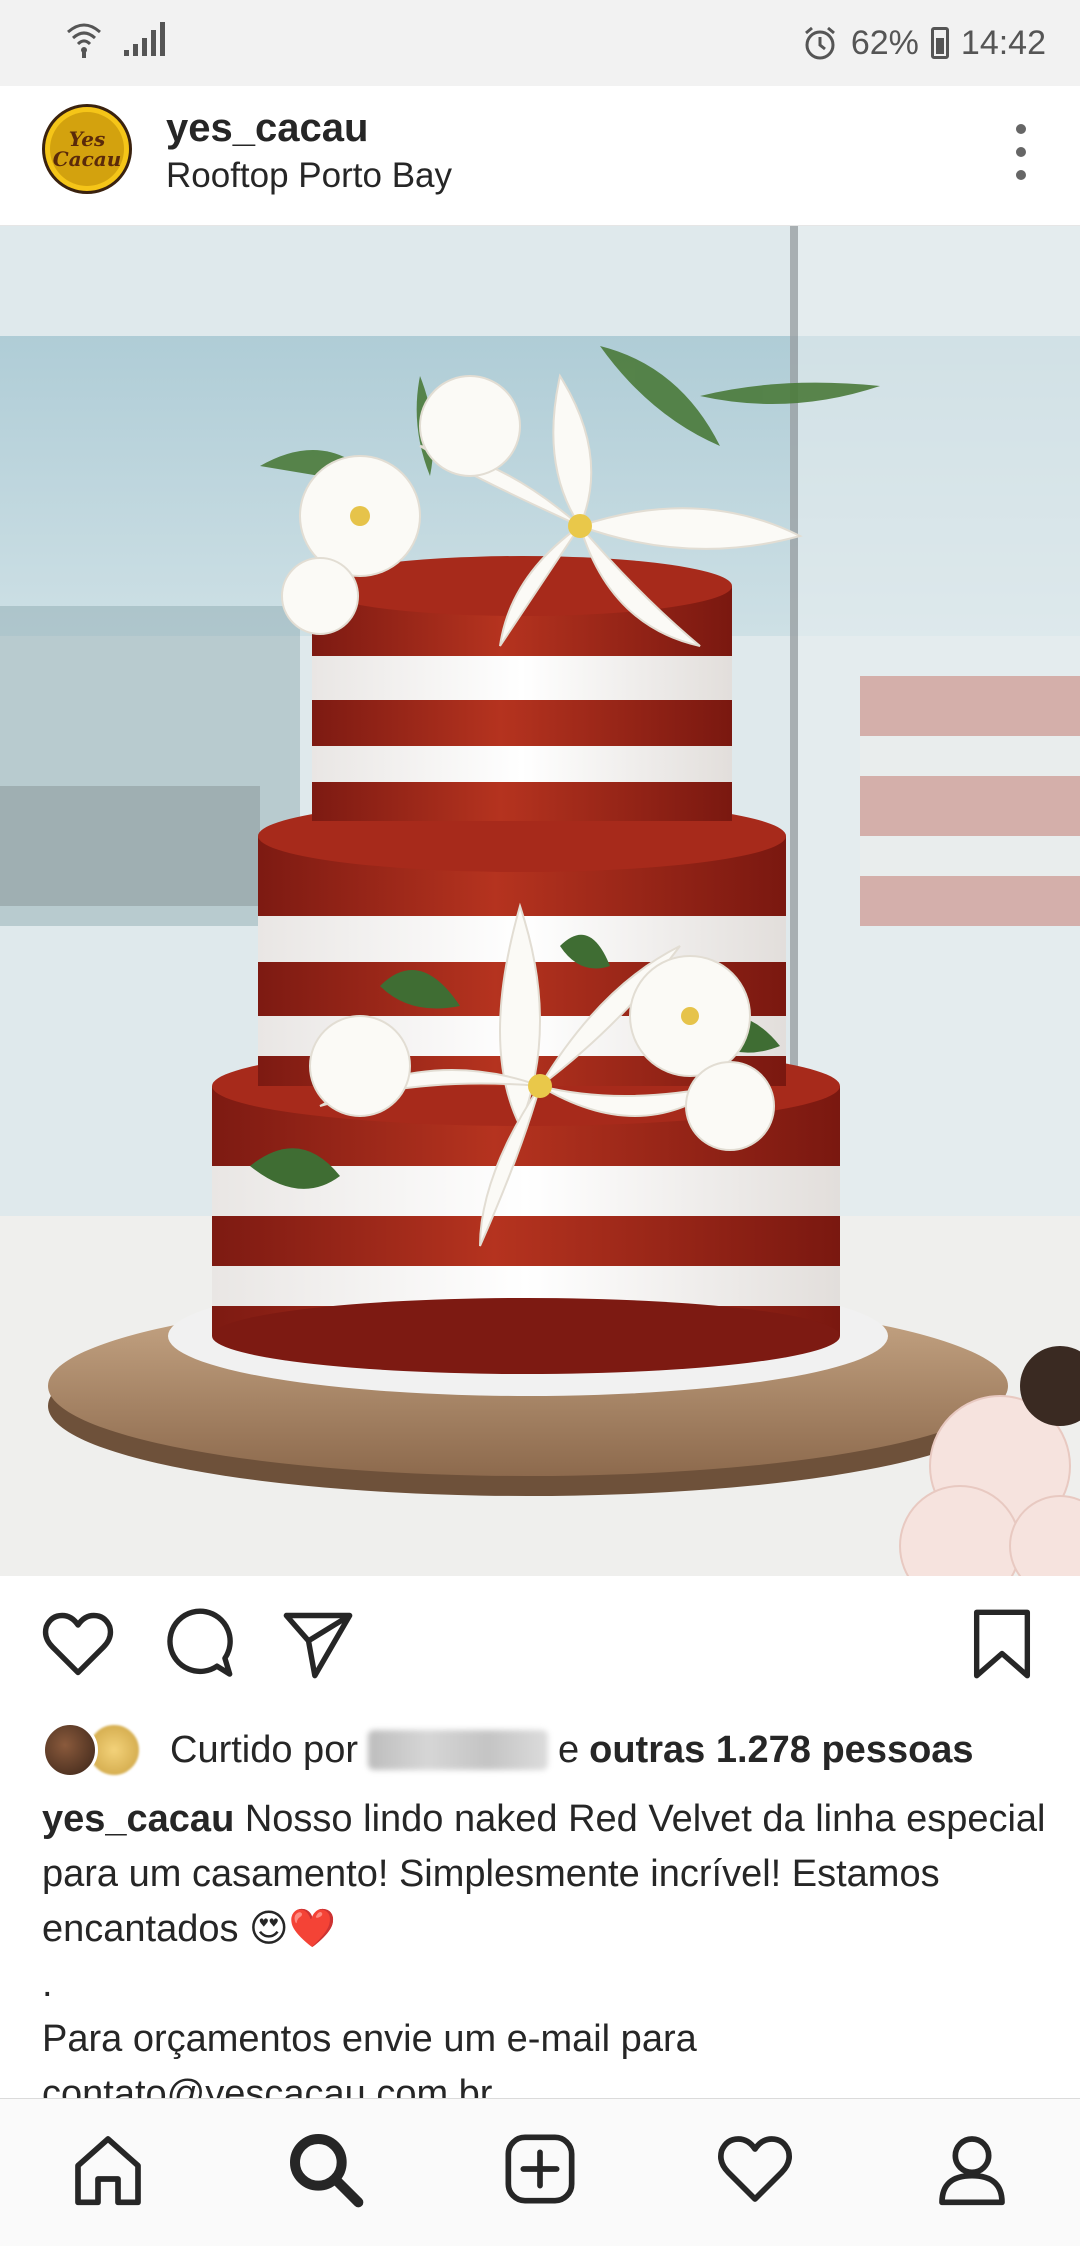 The width and height of the screenshot is (1080, 2246). Describe the element at coordinates (1002, 1644) in the screenshot. I see `bookmark-icon` at that location.